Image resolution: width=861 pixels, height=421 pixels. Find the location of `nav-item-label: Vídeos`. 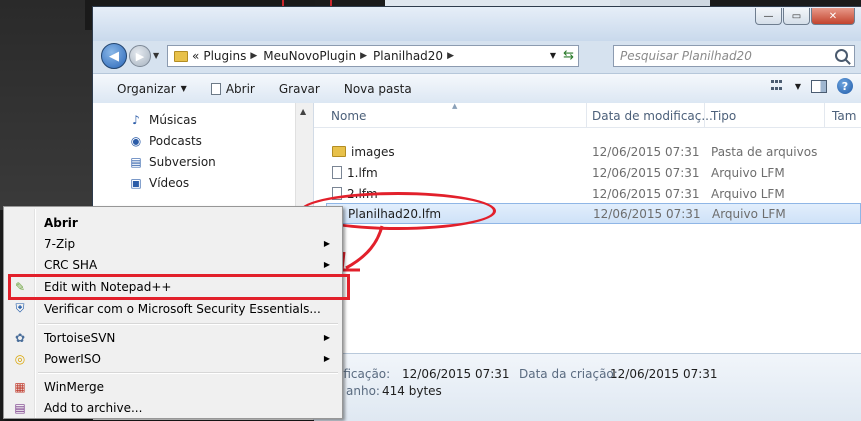

nav-item-label: Vídeos is located at coordinates (169, 183).